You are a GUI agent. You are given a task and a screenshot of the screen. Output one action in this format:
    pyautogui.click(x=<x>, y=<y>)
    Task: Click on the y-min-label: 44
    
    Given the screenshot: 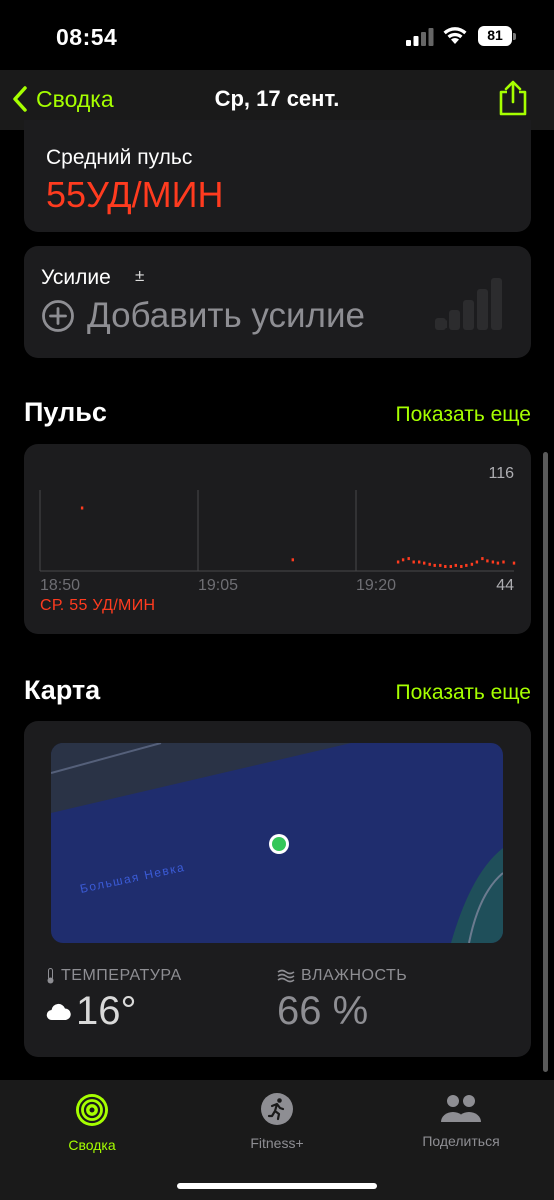 What is the action you would take?
    pyautogui.click(x=505, y=585)
    